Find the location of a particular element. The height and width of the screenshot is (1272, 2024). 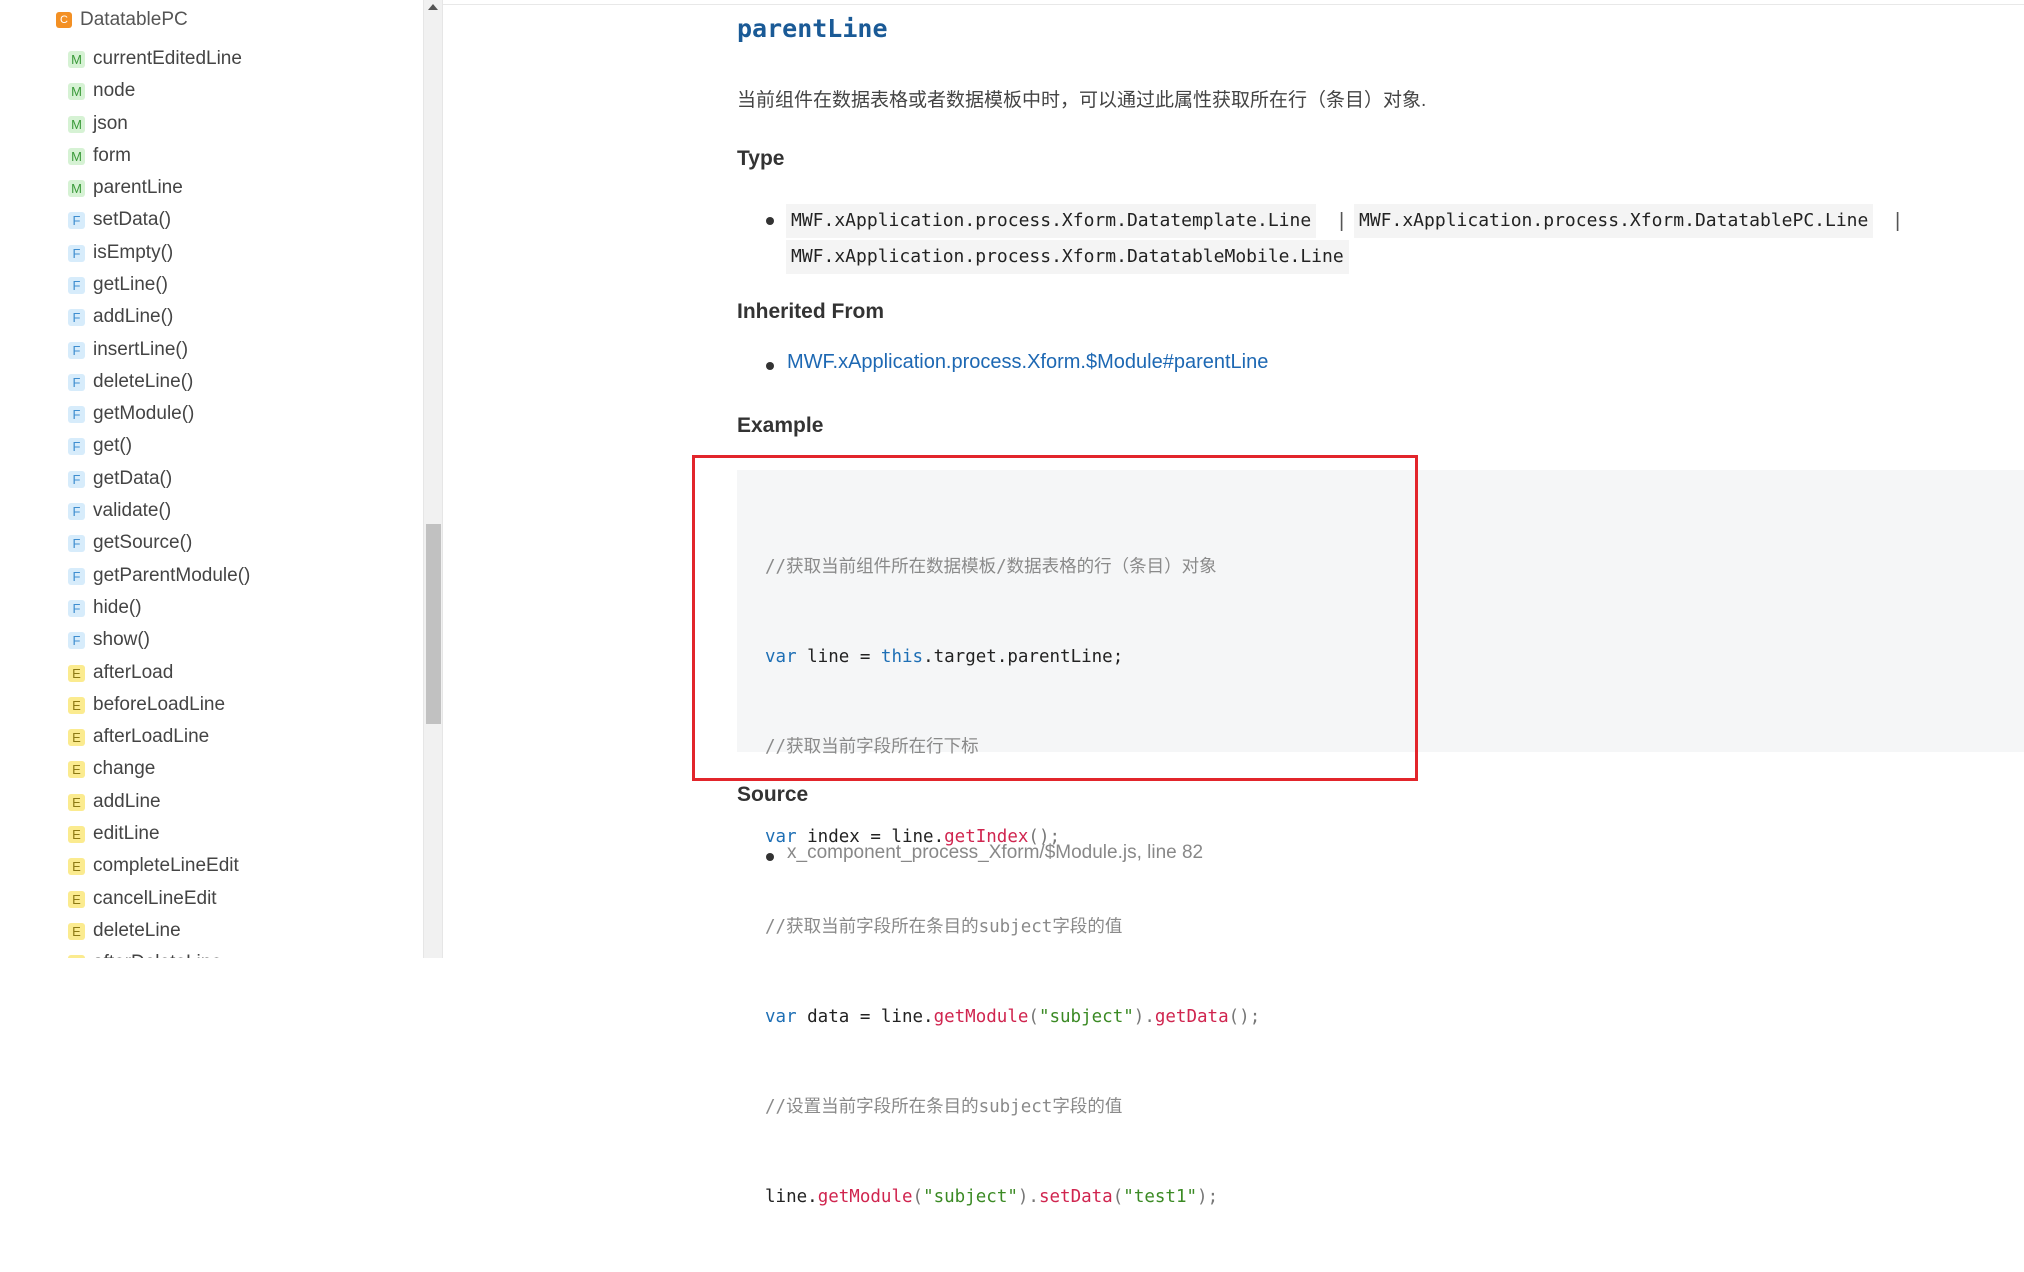

code-punctuation: ( is located at coordinates (1033, 1017).